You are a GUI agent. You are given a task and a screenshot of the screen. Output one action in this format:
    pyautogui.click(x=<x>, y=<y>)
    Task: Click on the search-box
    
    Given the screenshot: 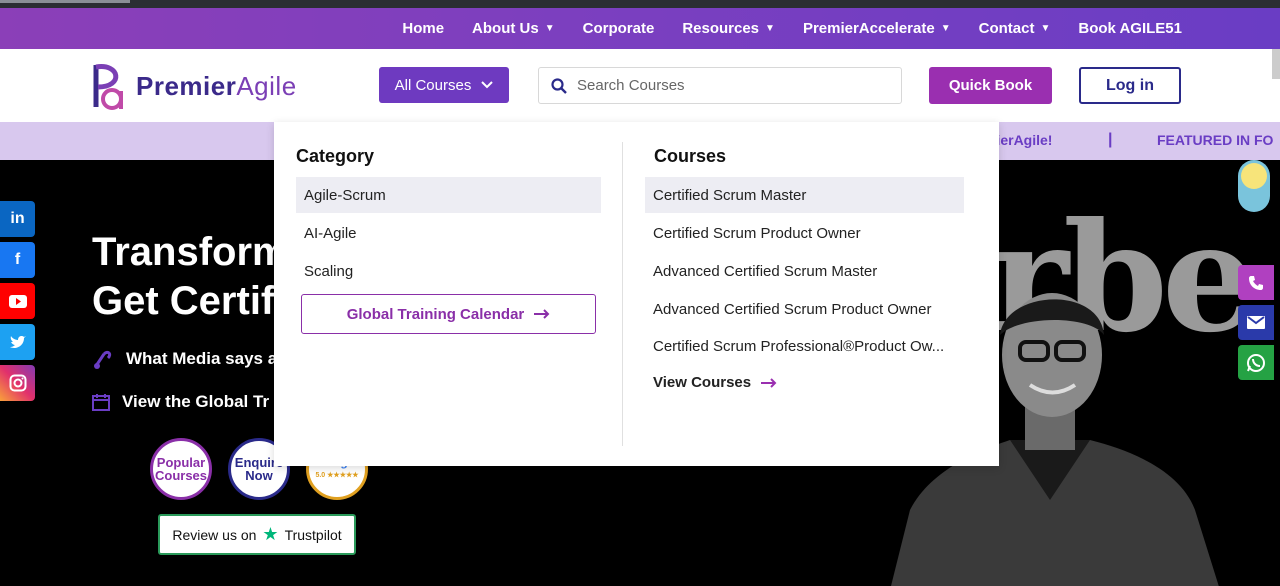 What is the action you would take?
    pyautogui.click(x=720, y=85)
    